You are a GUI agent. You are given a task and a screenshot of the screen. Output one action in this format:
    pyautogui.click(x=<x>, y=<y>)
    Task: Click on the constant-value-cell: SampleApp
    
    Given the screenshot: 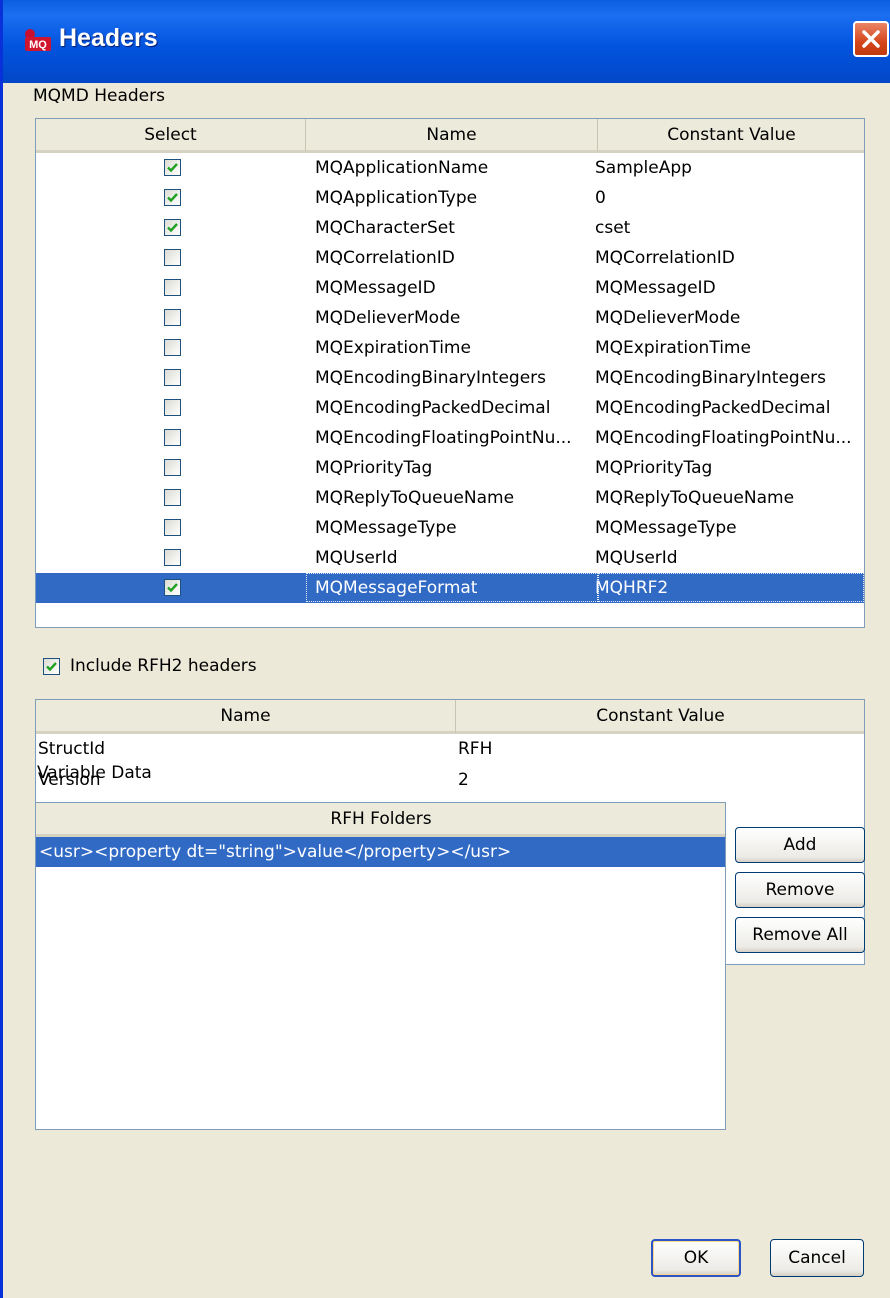 What is the action you would take?
    pyautogui.click(x=729, y=168)
    